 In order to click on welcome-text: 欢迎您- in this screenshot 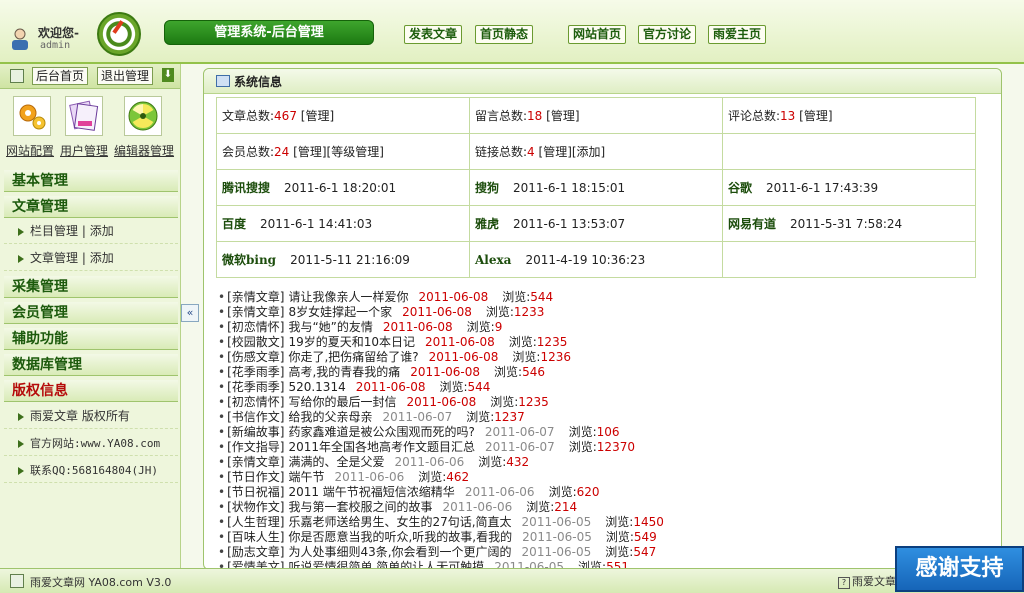, I will do `click(58, 33)`.